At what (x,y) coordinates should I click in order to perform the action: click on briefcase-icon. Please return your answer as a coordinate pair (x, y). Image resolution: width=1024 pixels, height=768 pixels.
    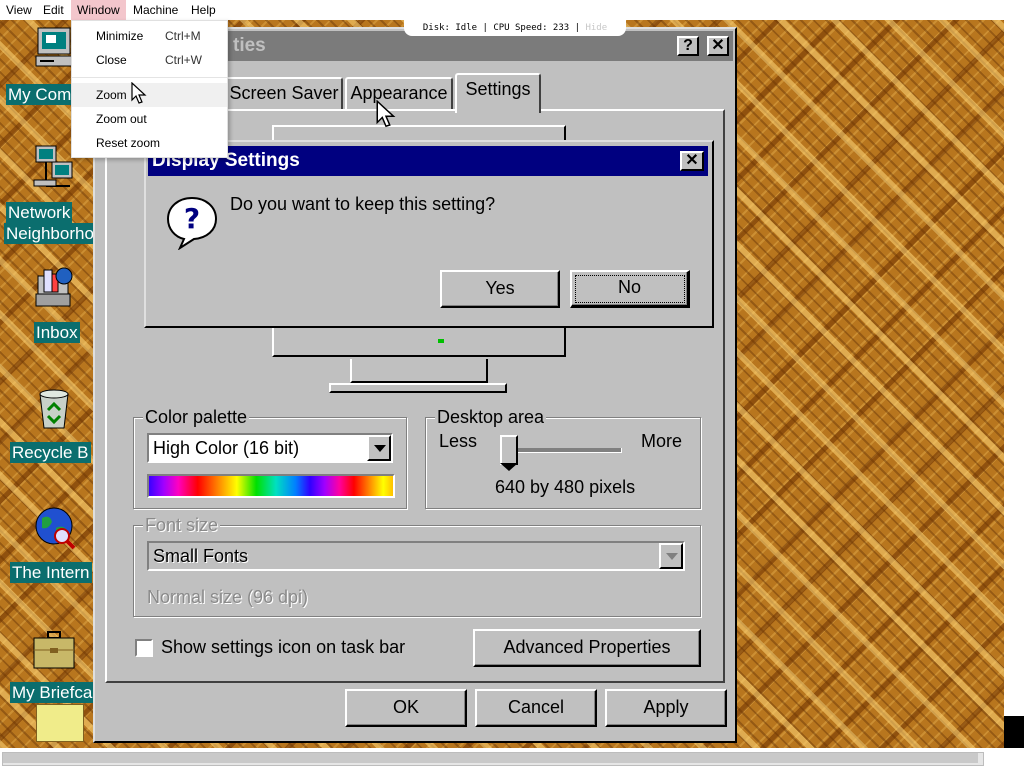
    Looking at the image, I should click on (54, 650).